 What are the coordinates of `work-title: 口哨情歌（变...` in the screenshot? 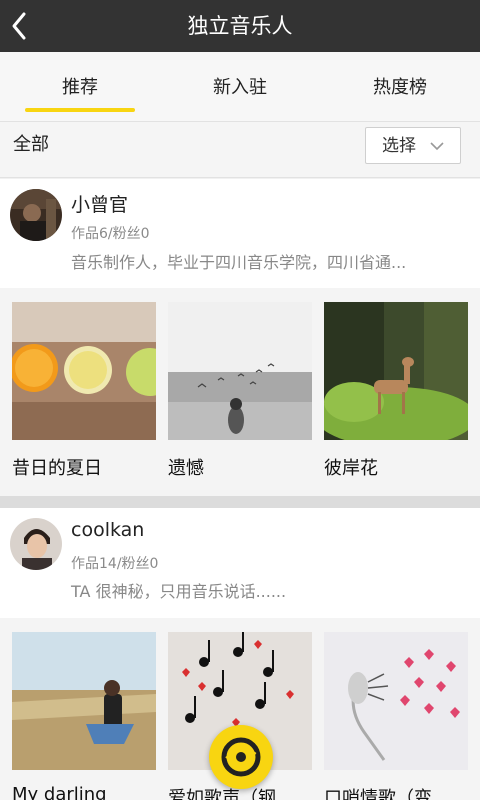 It's located at (396, 792).